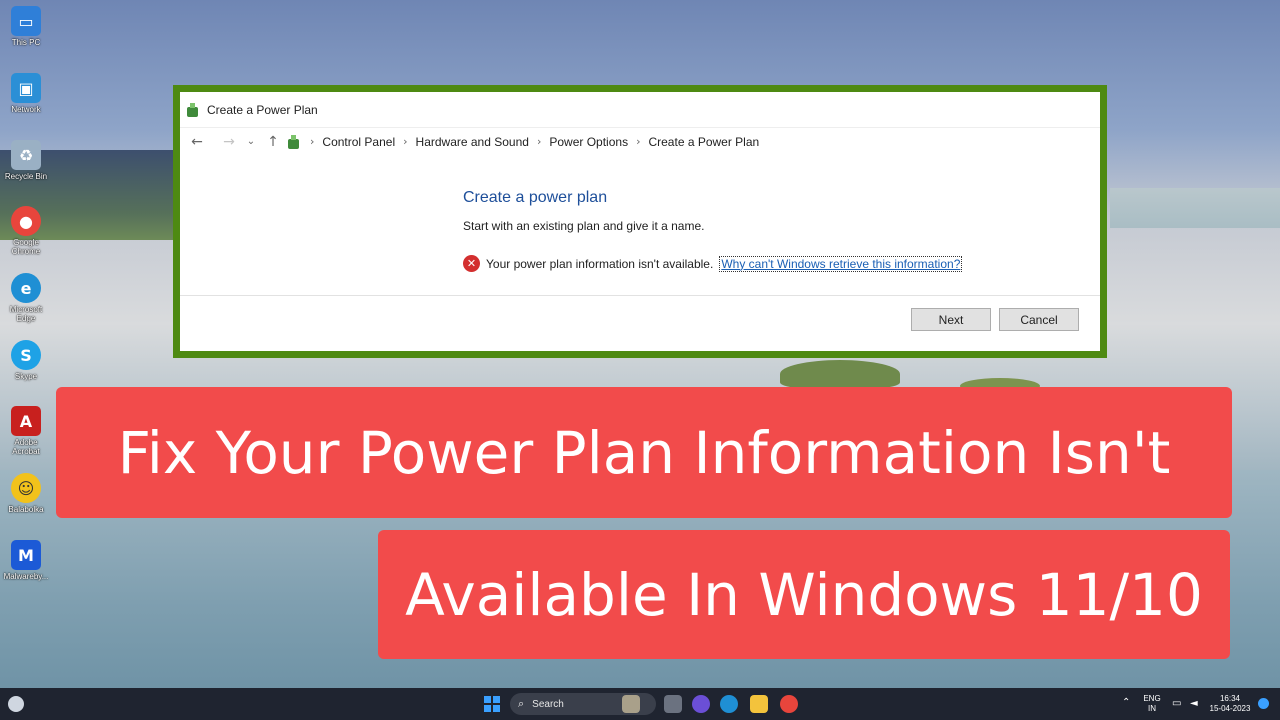 This screenshot has height=720, width=1280. Describe the element at coordinates (26, 88) in the screenshot. I see `network-icon: ▣` at that location.